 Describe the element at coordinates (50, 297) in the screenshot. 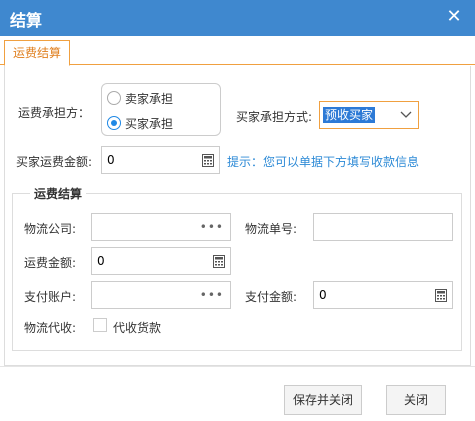

I see `pay-account-label: 支付账户:` at that location.